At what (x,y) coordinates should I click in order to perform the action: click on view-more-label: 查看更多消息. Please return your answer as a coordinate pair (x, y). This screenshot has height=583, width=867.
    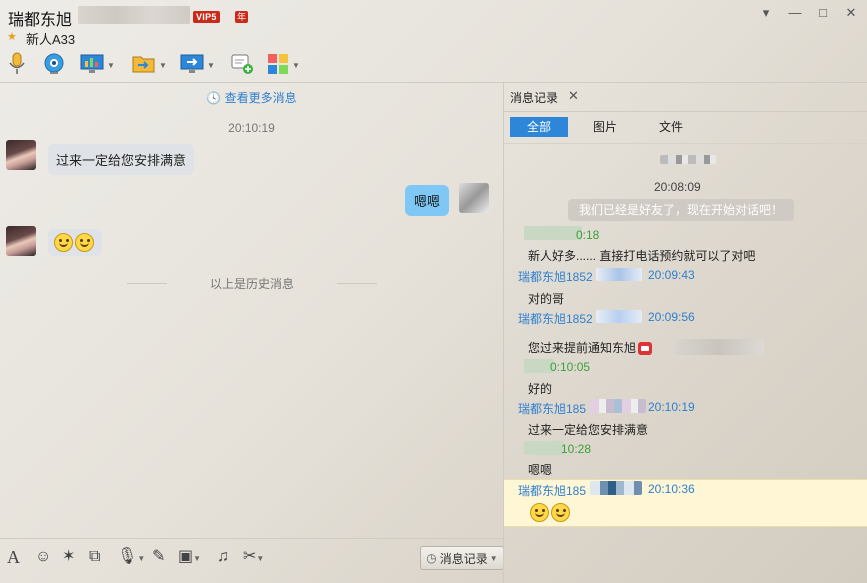
    Looking at the image, I should click on (260, 98).